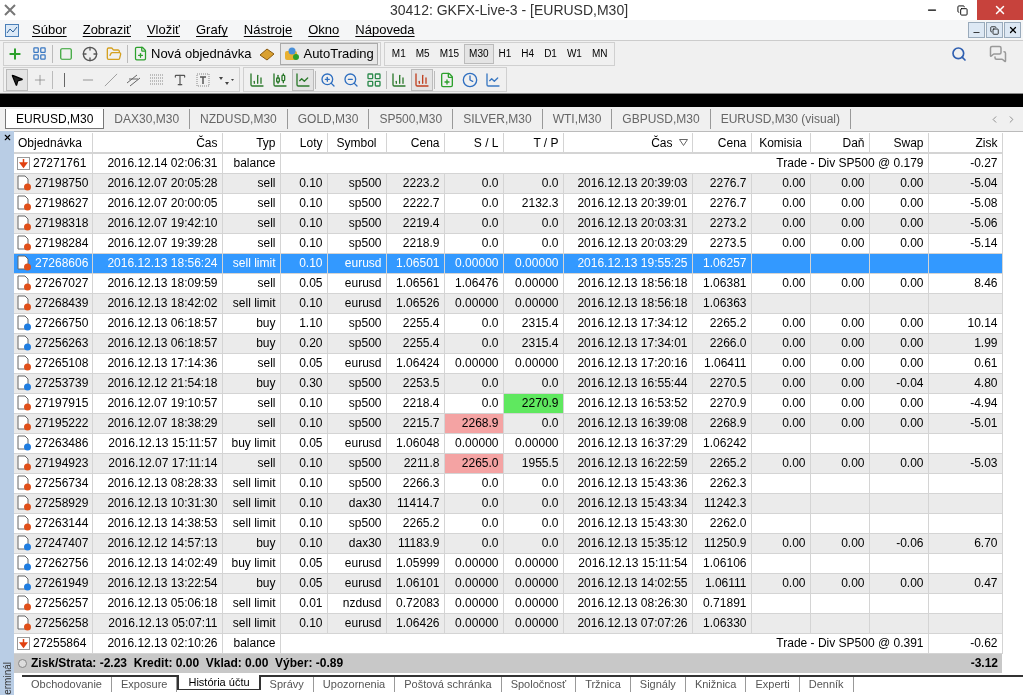 The height and width of the screenshot is (695, 1023). What do you see at coordinates (528, 53) in the screenshot?
I see `timeframe-button: H4` at bounding box center [528, 53].